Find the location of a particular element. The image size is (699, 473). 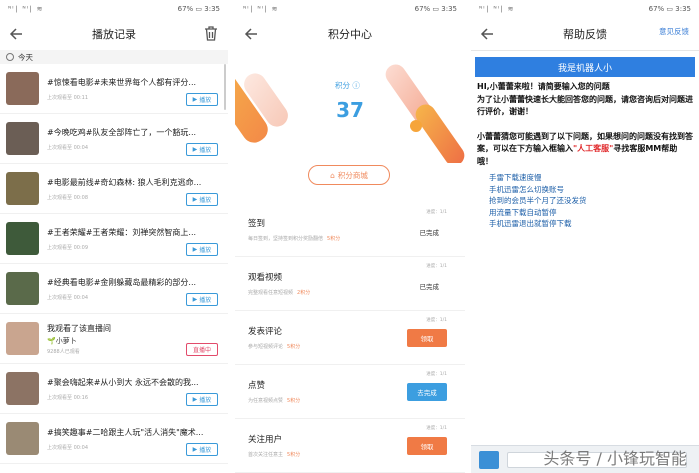

task-desc-text: 首次关注任意主 is located at coordinates (266, 455).